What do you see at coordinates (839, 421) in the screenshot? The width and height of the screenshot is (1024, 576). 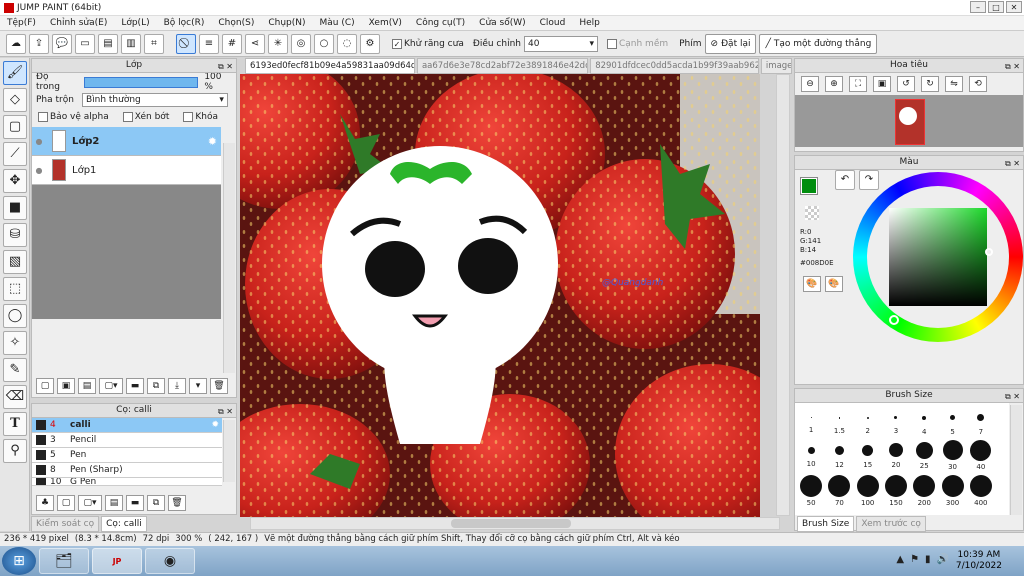 I see `brush-size-option: 1.5` at bounding box center [839, 421].